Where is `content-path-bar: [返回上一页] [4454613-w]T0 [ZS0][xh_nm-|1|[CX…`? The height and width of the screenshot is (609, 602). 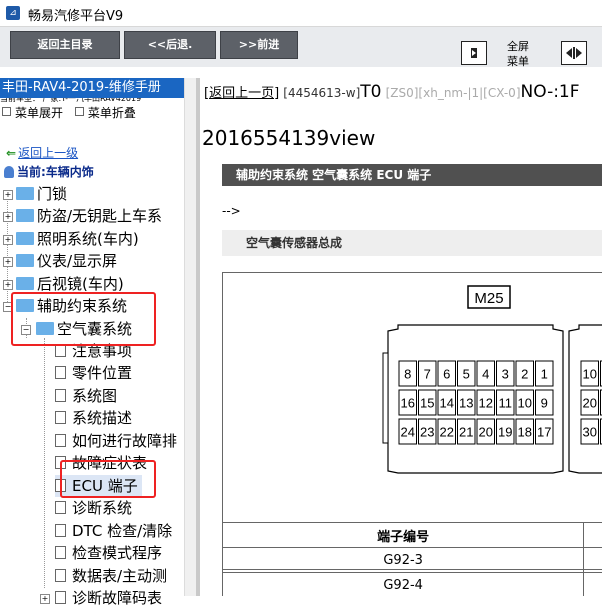
content-path-bar: [返回上一页] [4454613-w]T0 [ZS0][xh_nm-|1|[CX… is located at coordinates (392, 92).